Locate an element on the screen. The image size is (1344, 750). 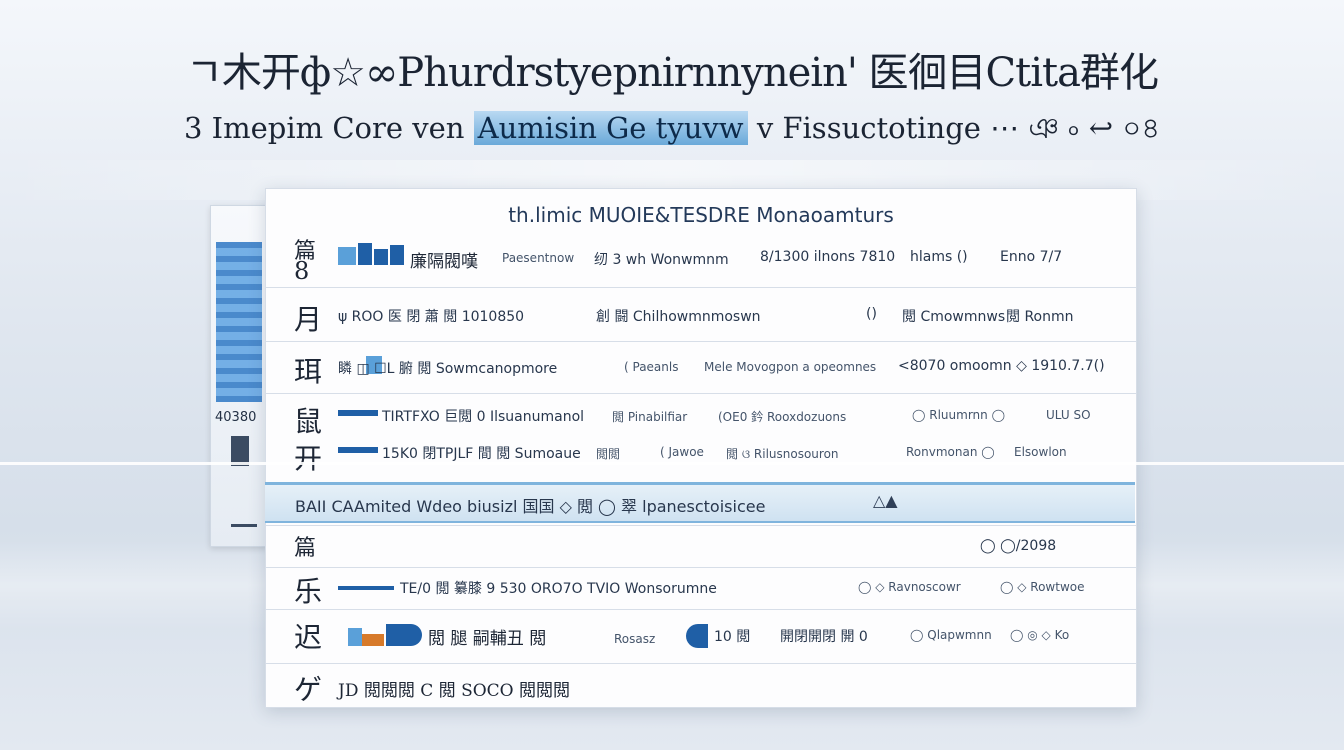
row-cell: Enno 7/7 is located at coordinates (1031, 257).